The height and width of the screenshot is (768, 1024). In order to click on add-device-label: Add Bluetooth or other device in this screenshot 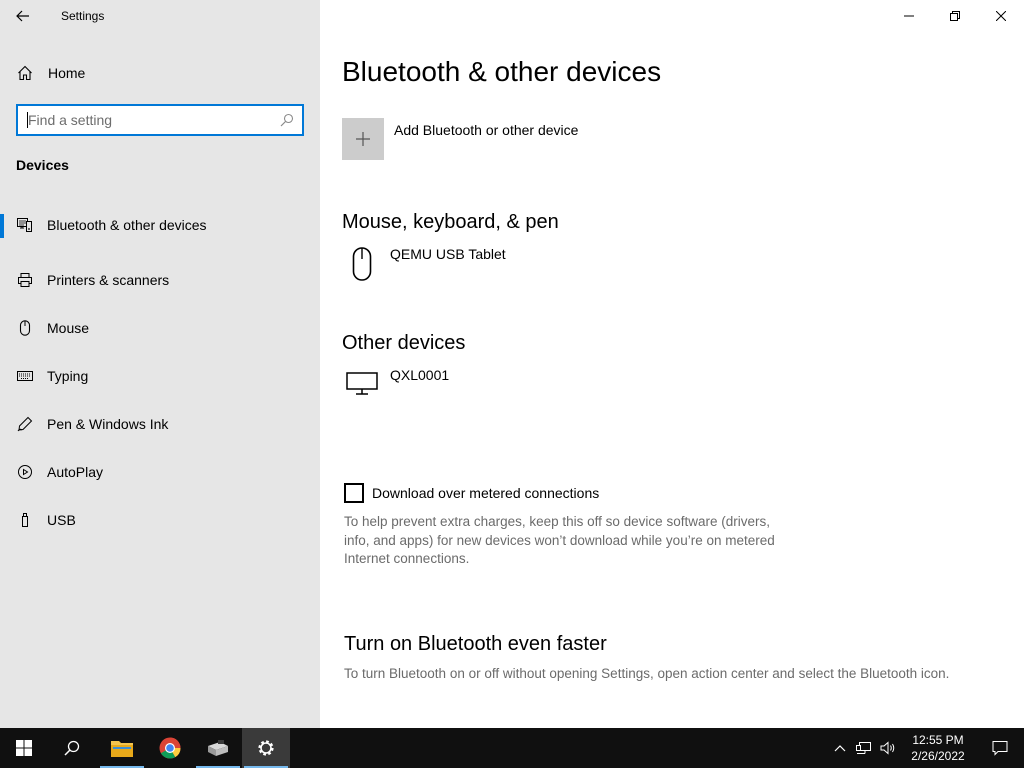, I will do `click(486, 130)`.